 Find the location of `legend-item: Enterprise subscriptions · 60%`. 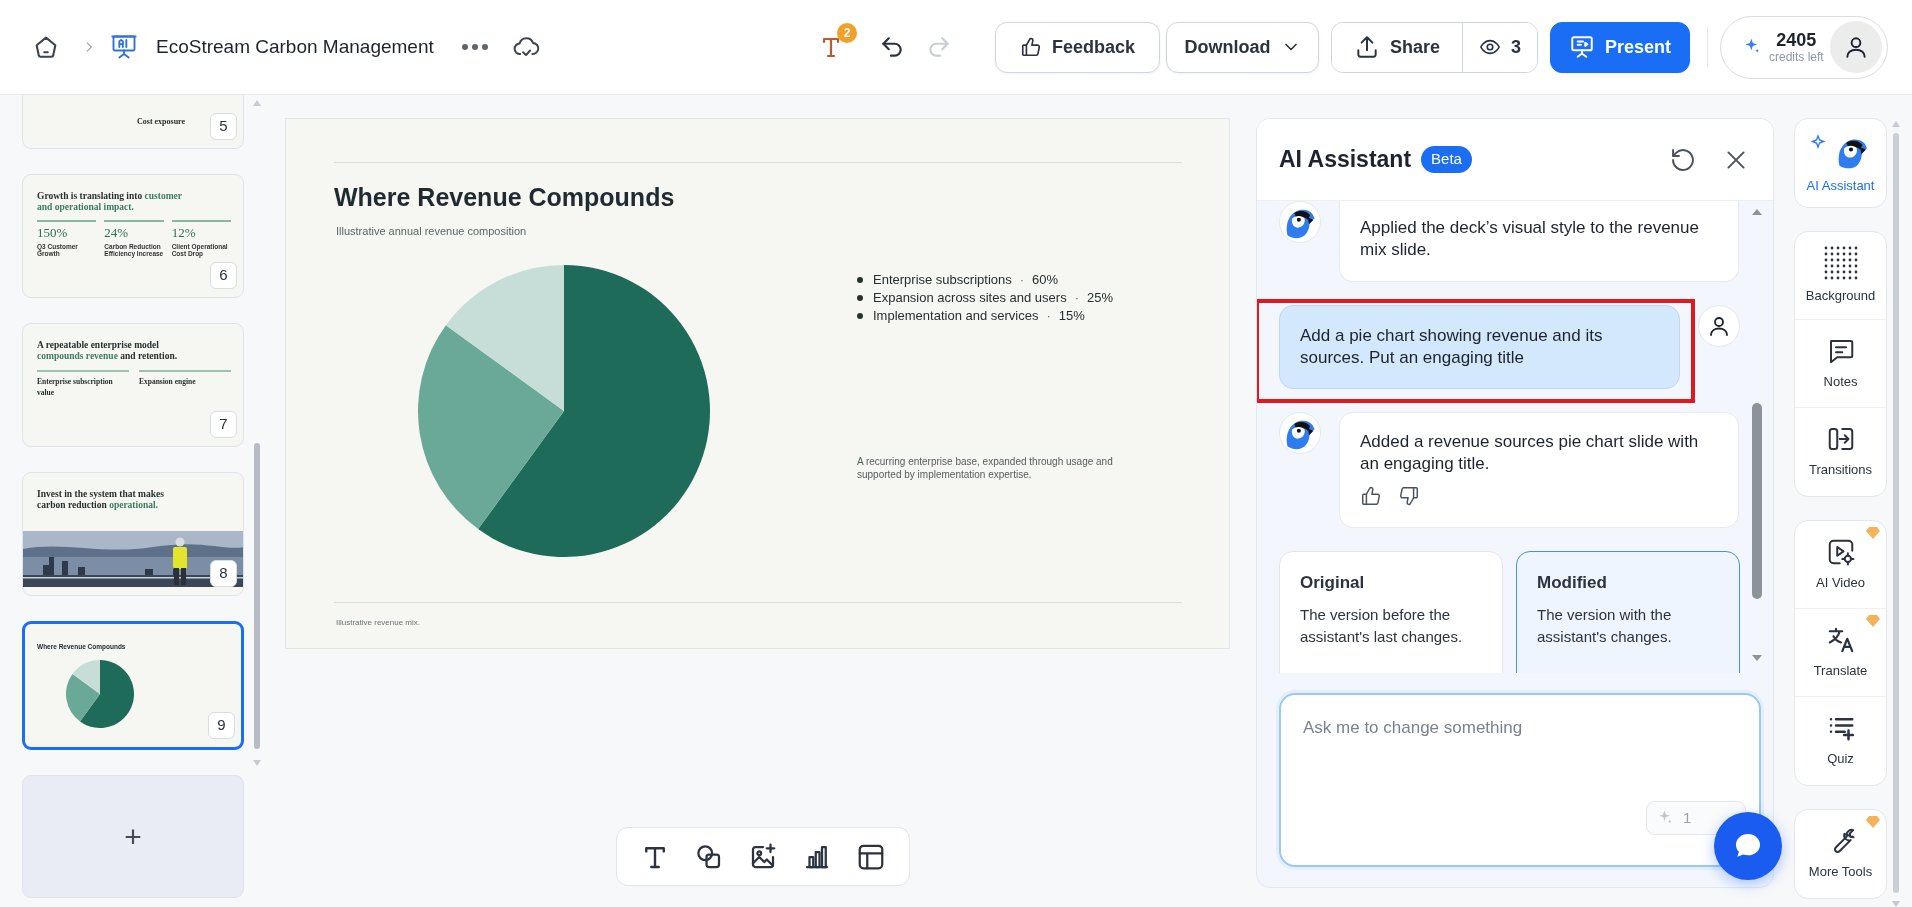

legend-item: Enterprise subscriptions · 60% is located at coordinates (966, 280).